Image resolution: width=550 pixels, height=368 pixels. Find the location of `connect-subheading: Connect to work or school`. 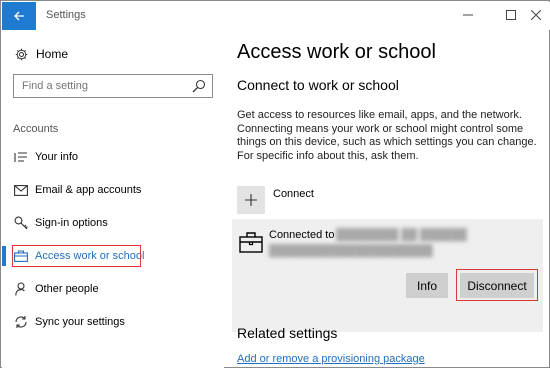

connect-subheading: Connect to work or school is located at coordinates (318, 85).